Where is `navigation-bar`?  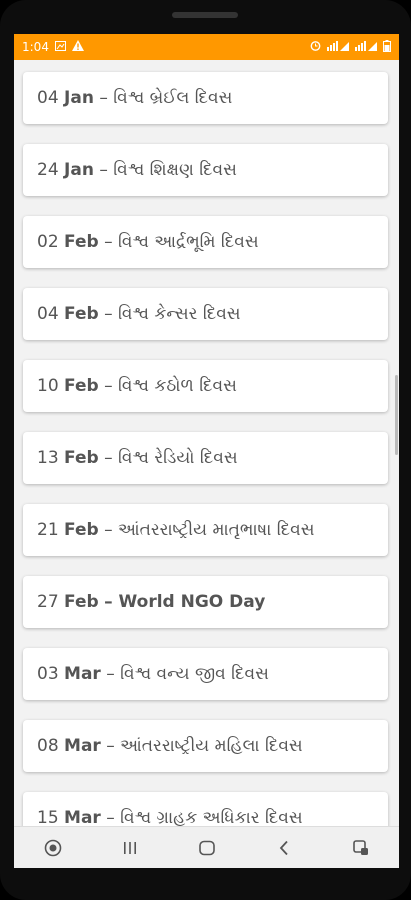
navigation-bar is located at coordinates (206, 847).